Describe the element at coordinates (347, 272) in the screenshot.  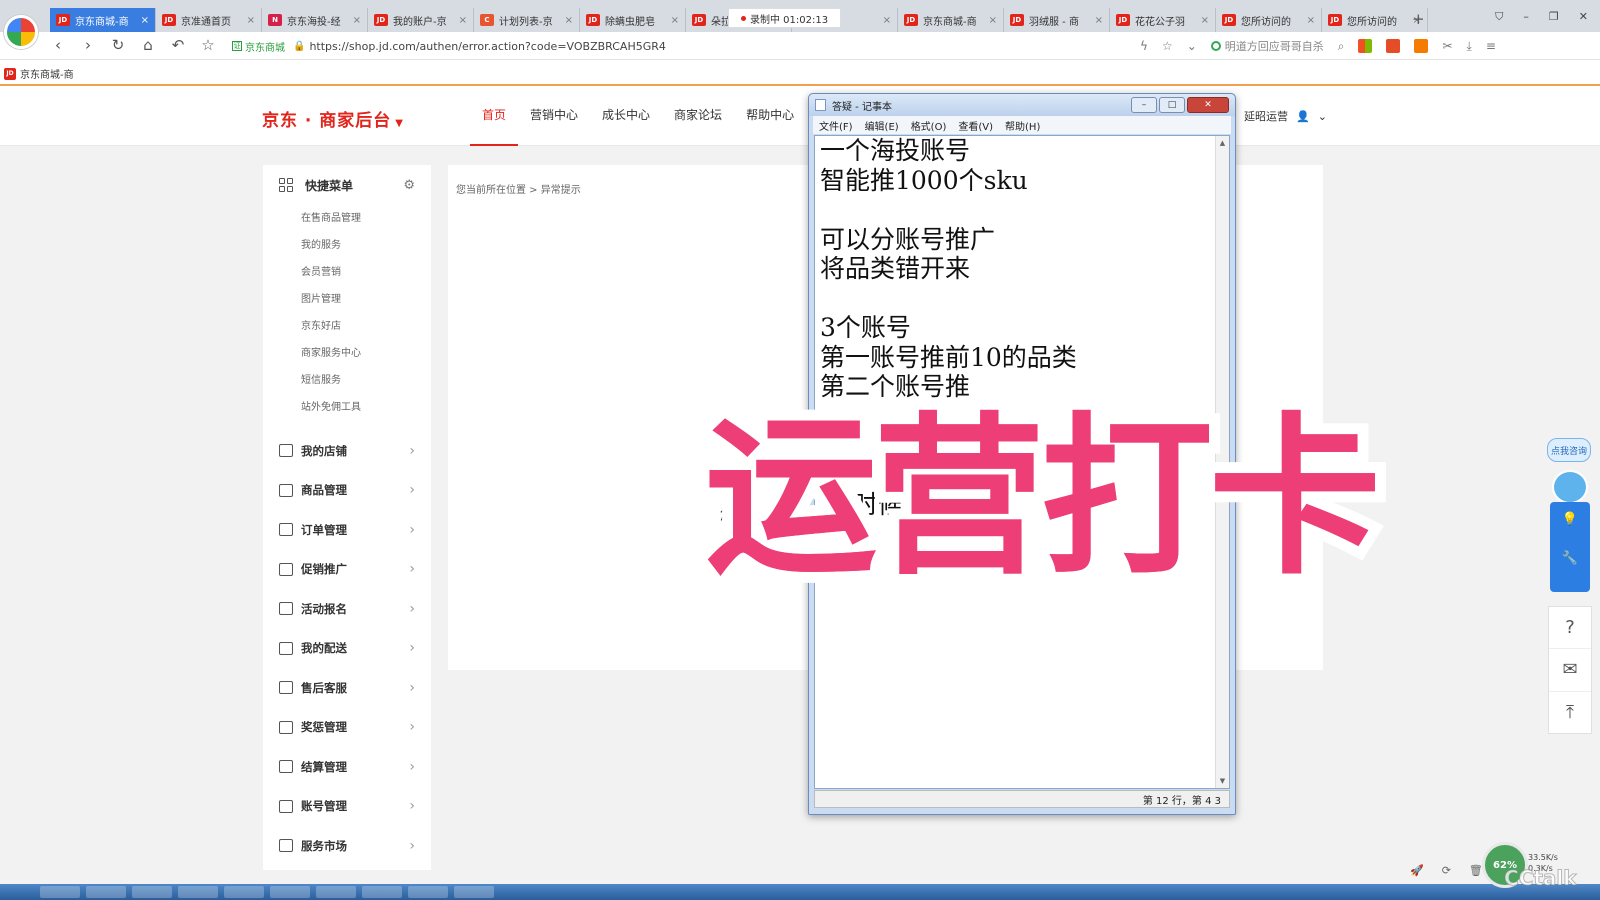
I see `quick-menu-item: 会员营销` at that location.